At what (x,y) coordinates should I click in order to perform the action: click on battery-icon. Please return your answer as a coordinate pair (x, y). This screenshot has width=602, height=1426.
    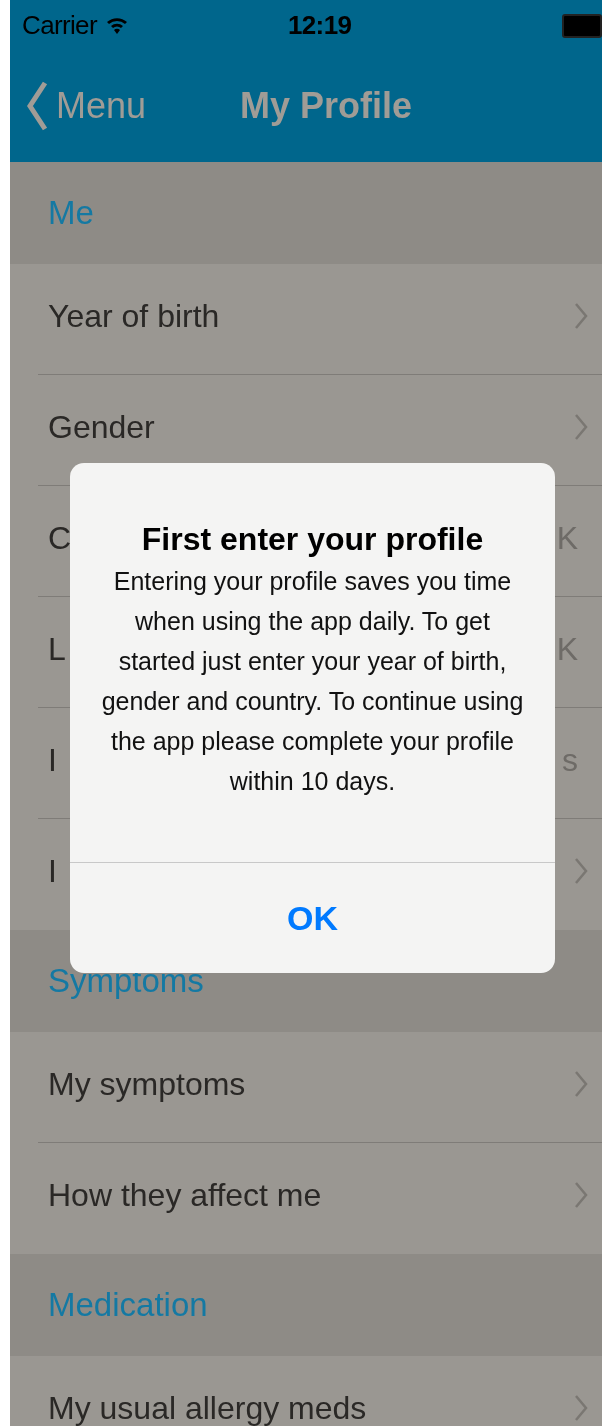
    Looking at the image, I should click on (582, 26).